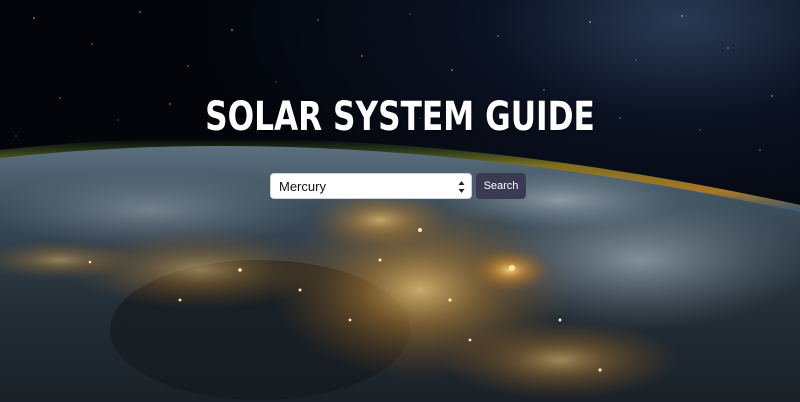  Describe the element at coordinates (461, 187) in the screenshot. I see `select-arrows-icon` at that location.